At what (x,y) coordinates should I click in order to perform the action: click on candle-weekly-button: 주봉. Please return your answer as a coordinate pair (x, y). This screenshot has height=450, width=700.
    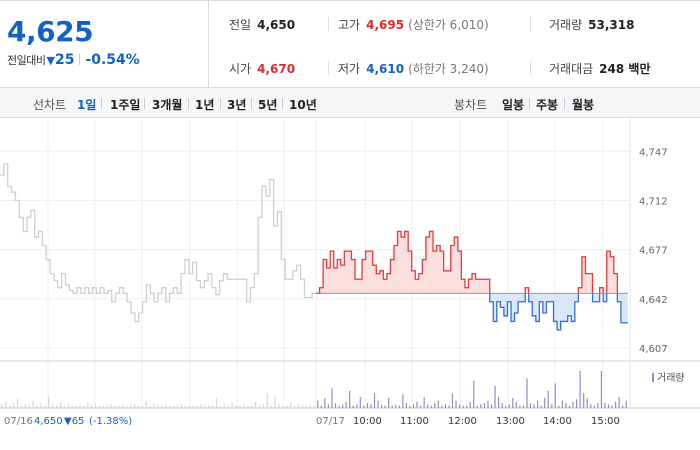
    Looking at the image, I should click on (547, 104).